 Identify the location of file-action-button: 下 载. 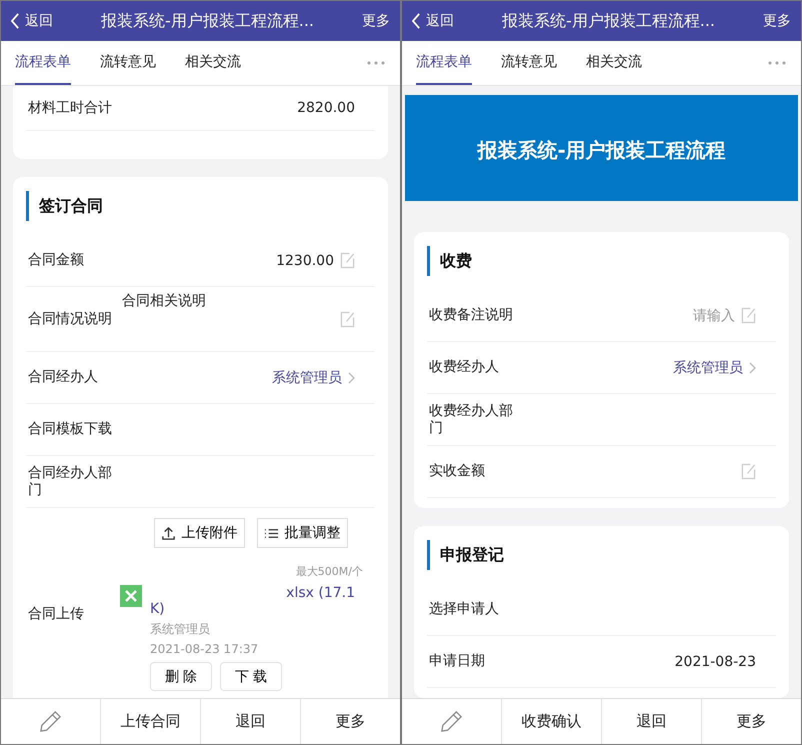
(251, 676).